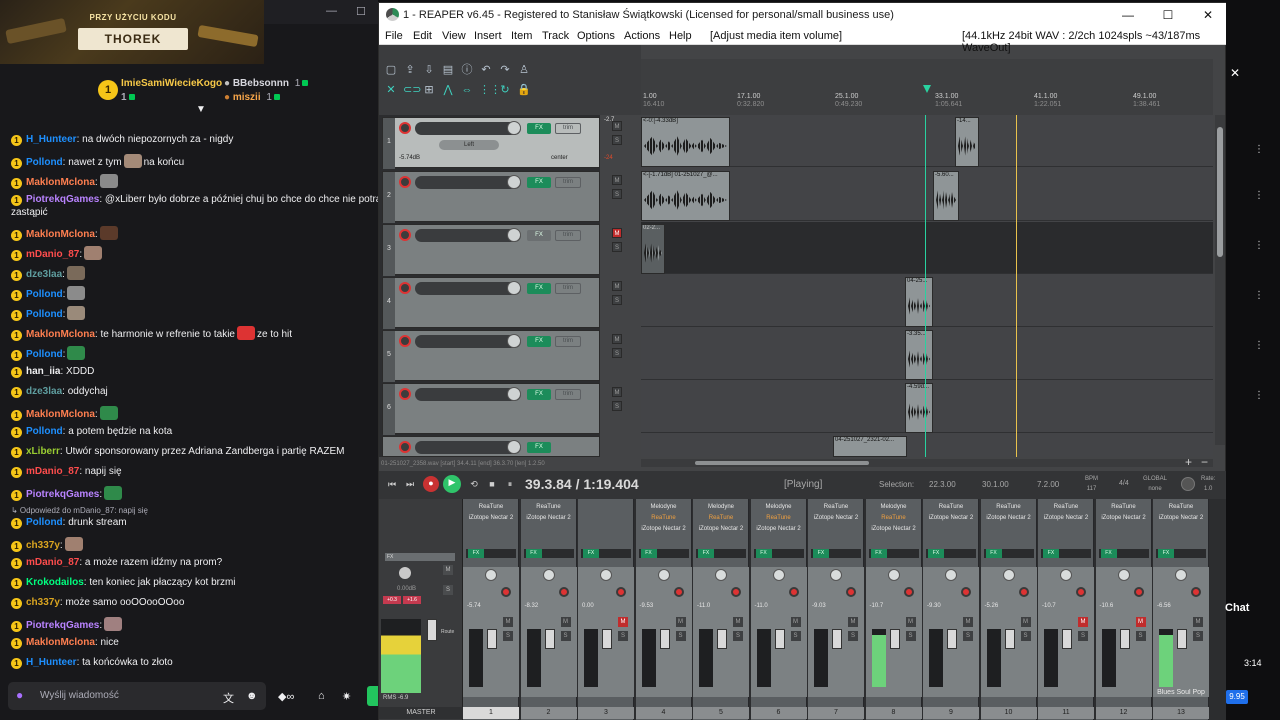 This screenshot has height=720, width=1280. What do you see at coordinates (412, 90) in the screenshot?
I see `link-icon: ⊂⊃` at bounding box center [412, 90].